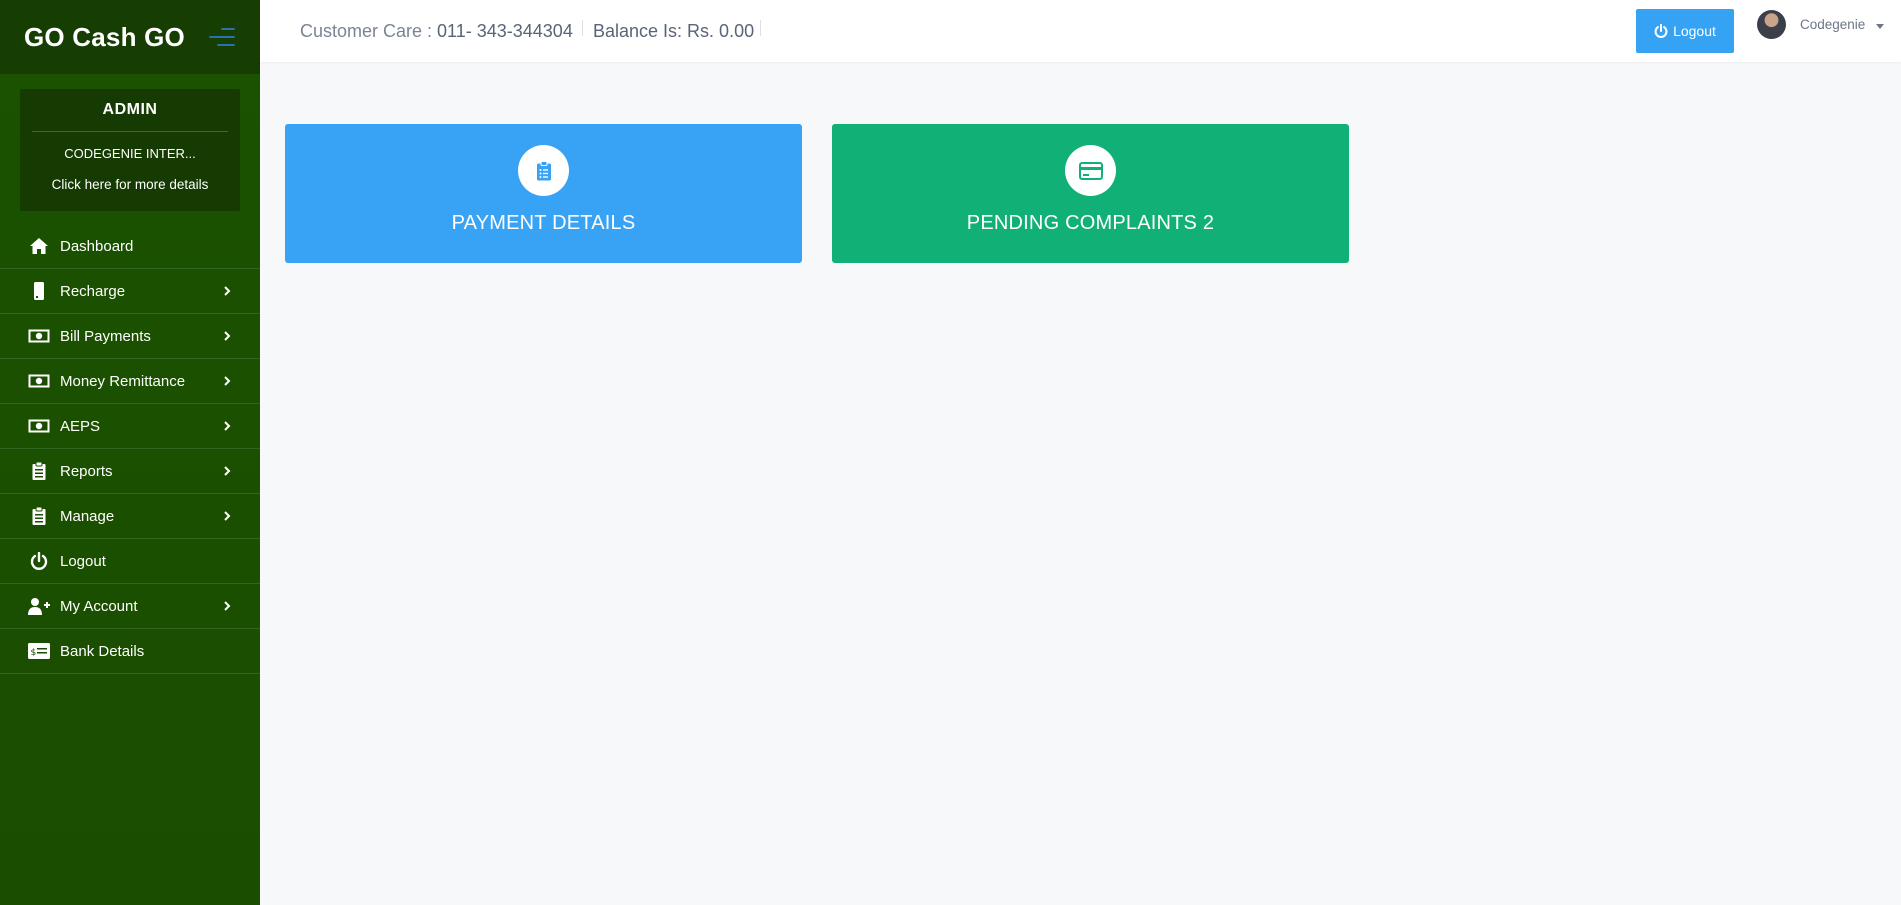 The height and width of the screenshot is (905, 1901). I want to click on payment-details-card: PAYMENT DETAILS, so click(543, 193).